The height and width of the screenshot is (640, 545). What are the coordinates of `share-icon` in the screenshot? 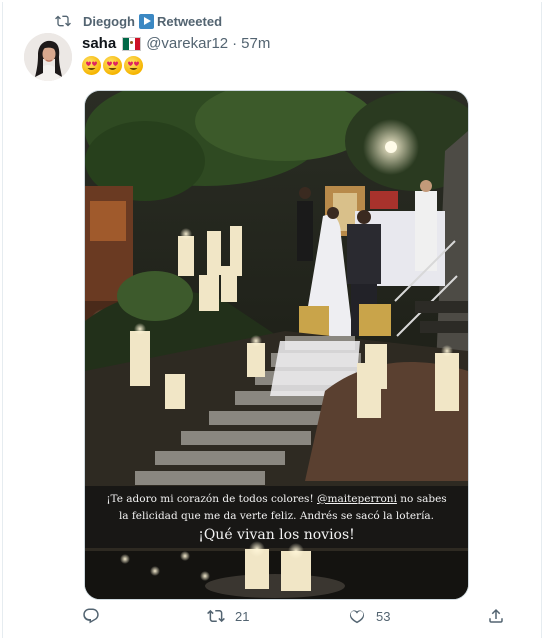 It's located at (496, 615).